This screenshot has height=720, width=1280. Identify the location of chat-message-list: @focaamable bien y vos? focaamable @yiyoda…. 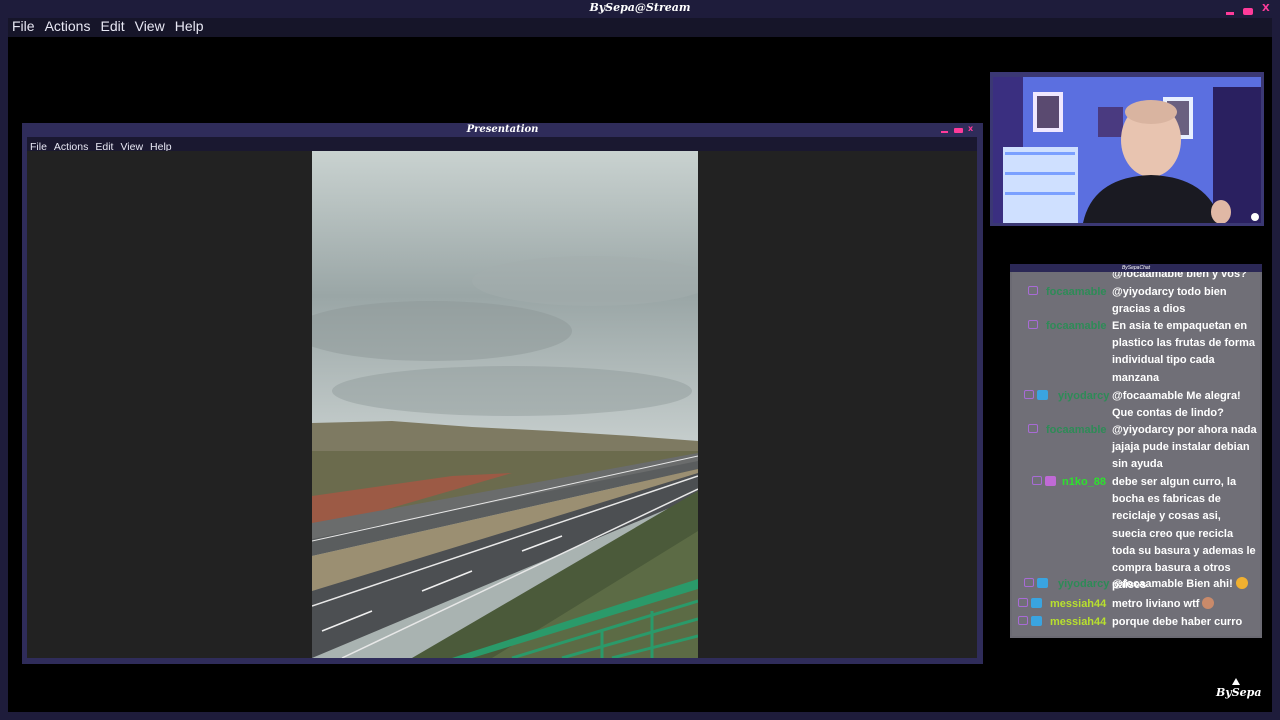
(1136, 454).